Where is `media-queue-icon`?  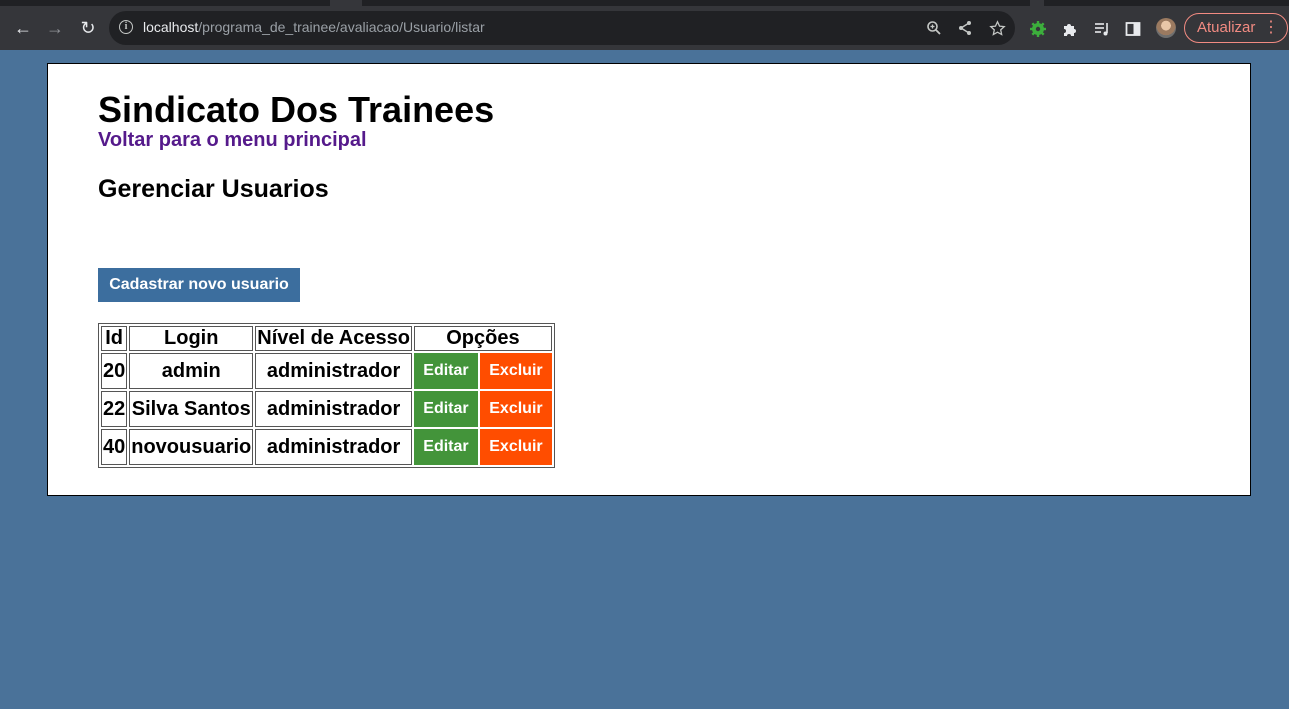
media-queue-icon is located at coordinates (1102, 29).